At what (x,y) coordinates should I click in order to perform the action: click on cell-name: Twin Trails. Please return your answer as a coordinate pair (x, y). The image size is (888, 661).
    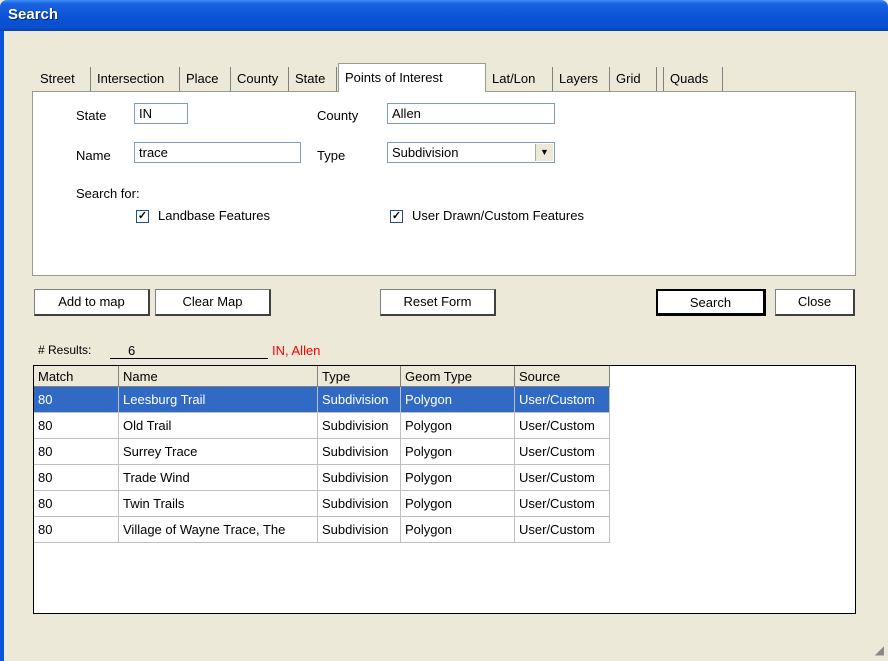
    Looking at the image, I should click on (218, 503).